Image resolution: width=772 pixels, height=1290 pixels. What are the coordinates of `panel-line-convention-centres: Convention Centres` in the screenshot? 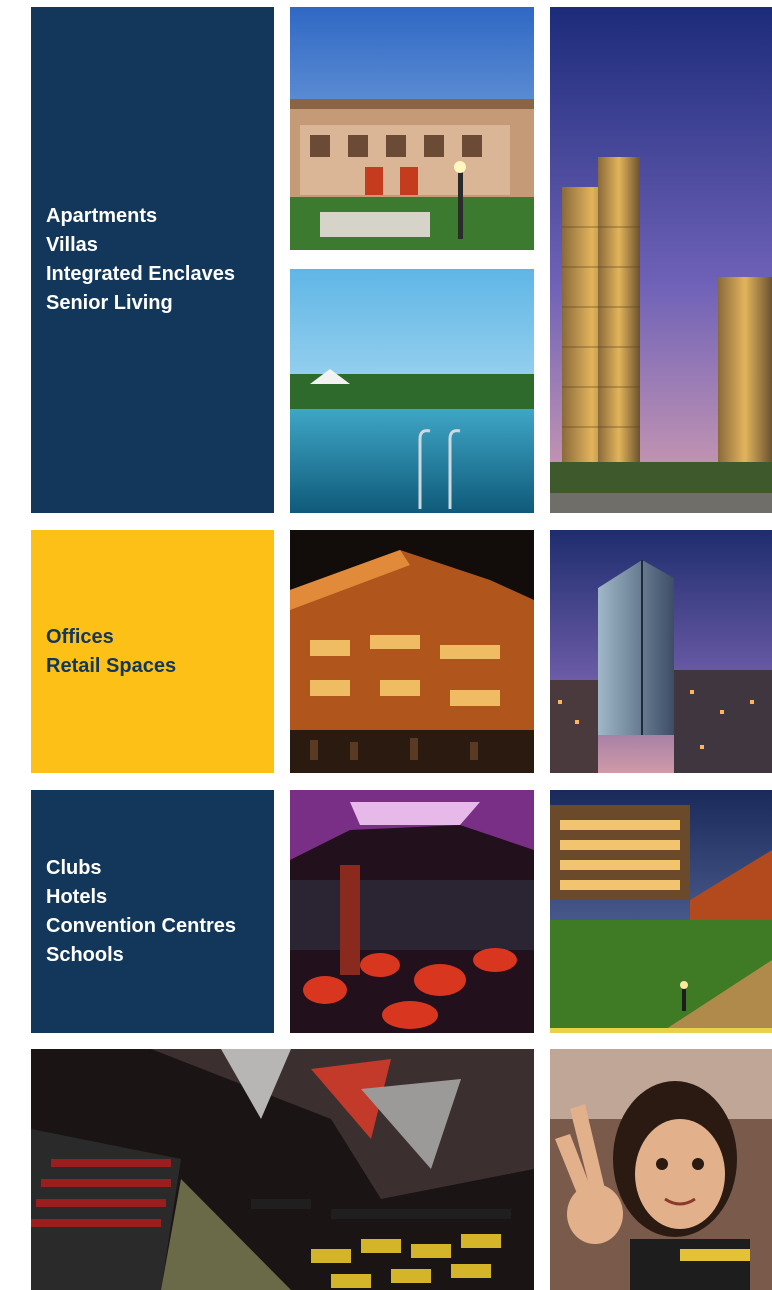 It's located at (141, 925).